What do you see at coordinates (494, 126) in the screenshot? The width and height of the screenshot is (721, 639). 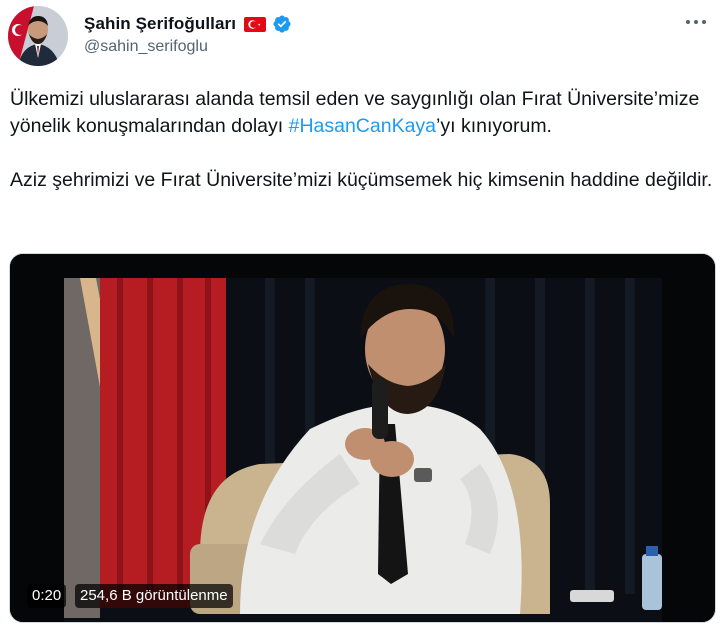 I see `tweet-text-segment: ’yı kınıyorum.` at bounding box center [494, 126].